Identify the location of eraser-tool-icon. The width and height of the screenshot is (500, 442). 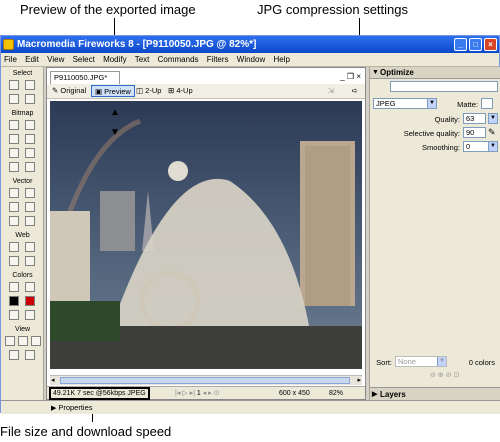
(30, 153).